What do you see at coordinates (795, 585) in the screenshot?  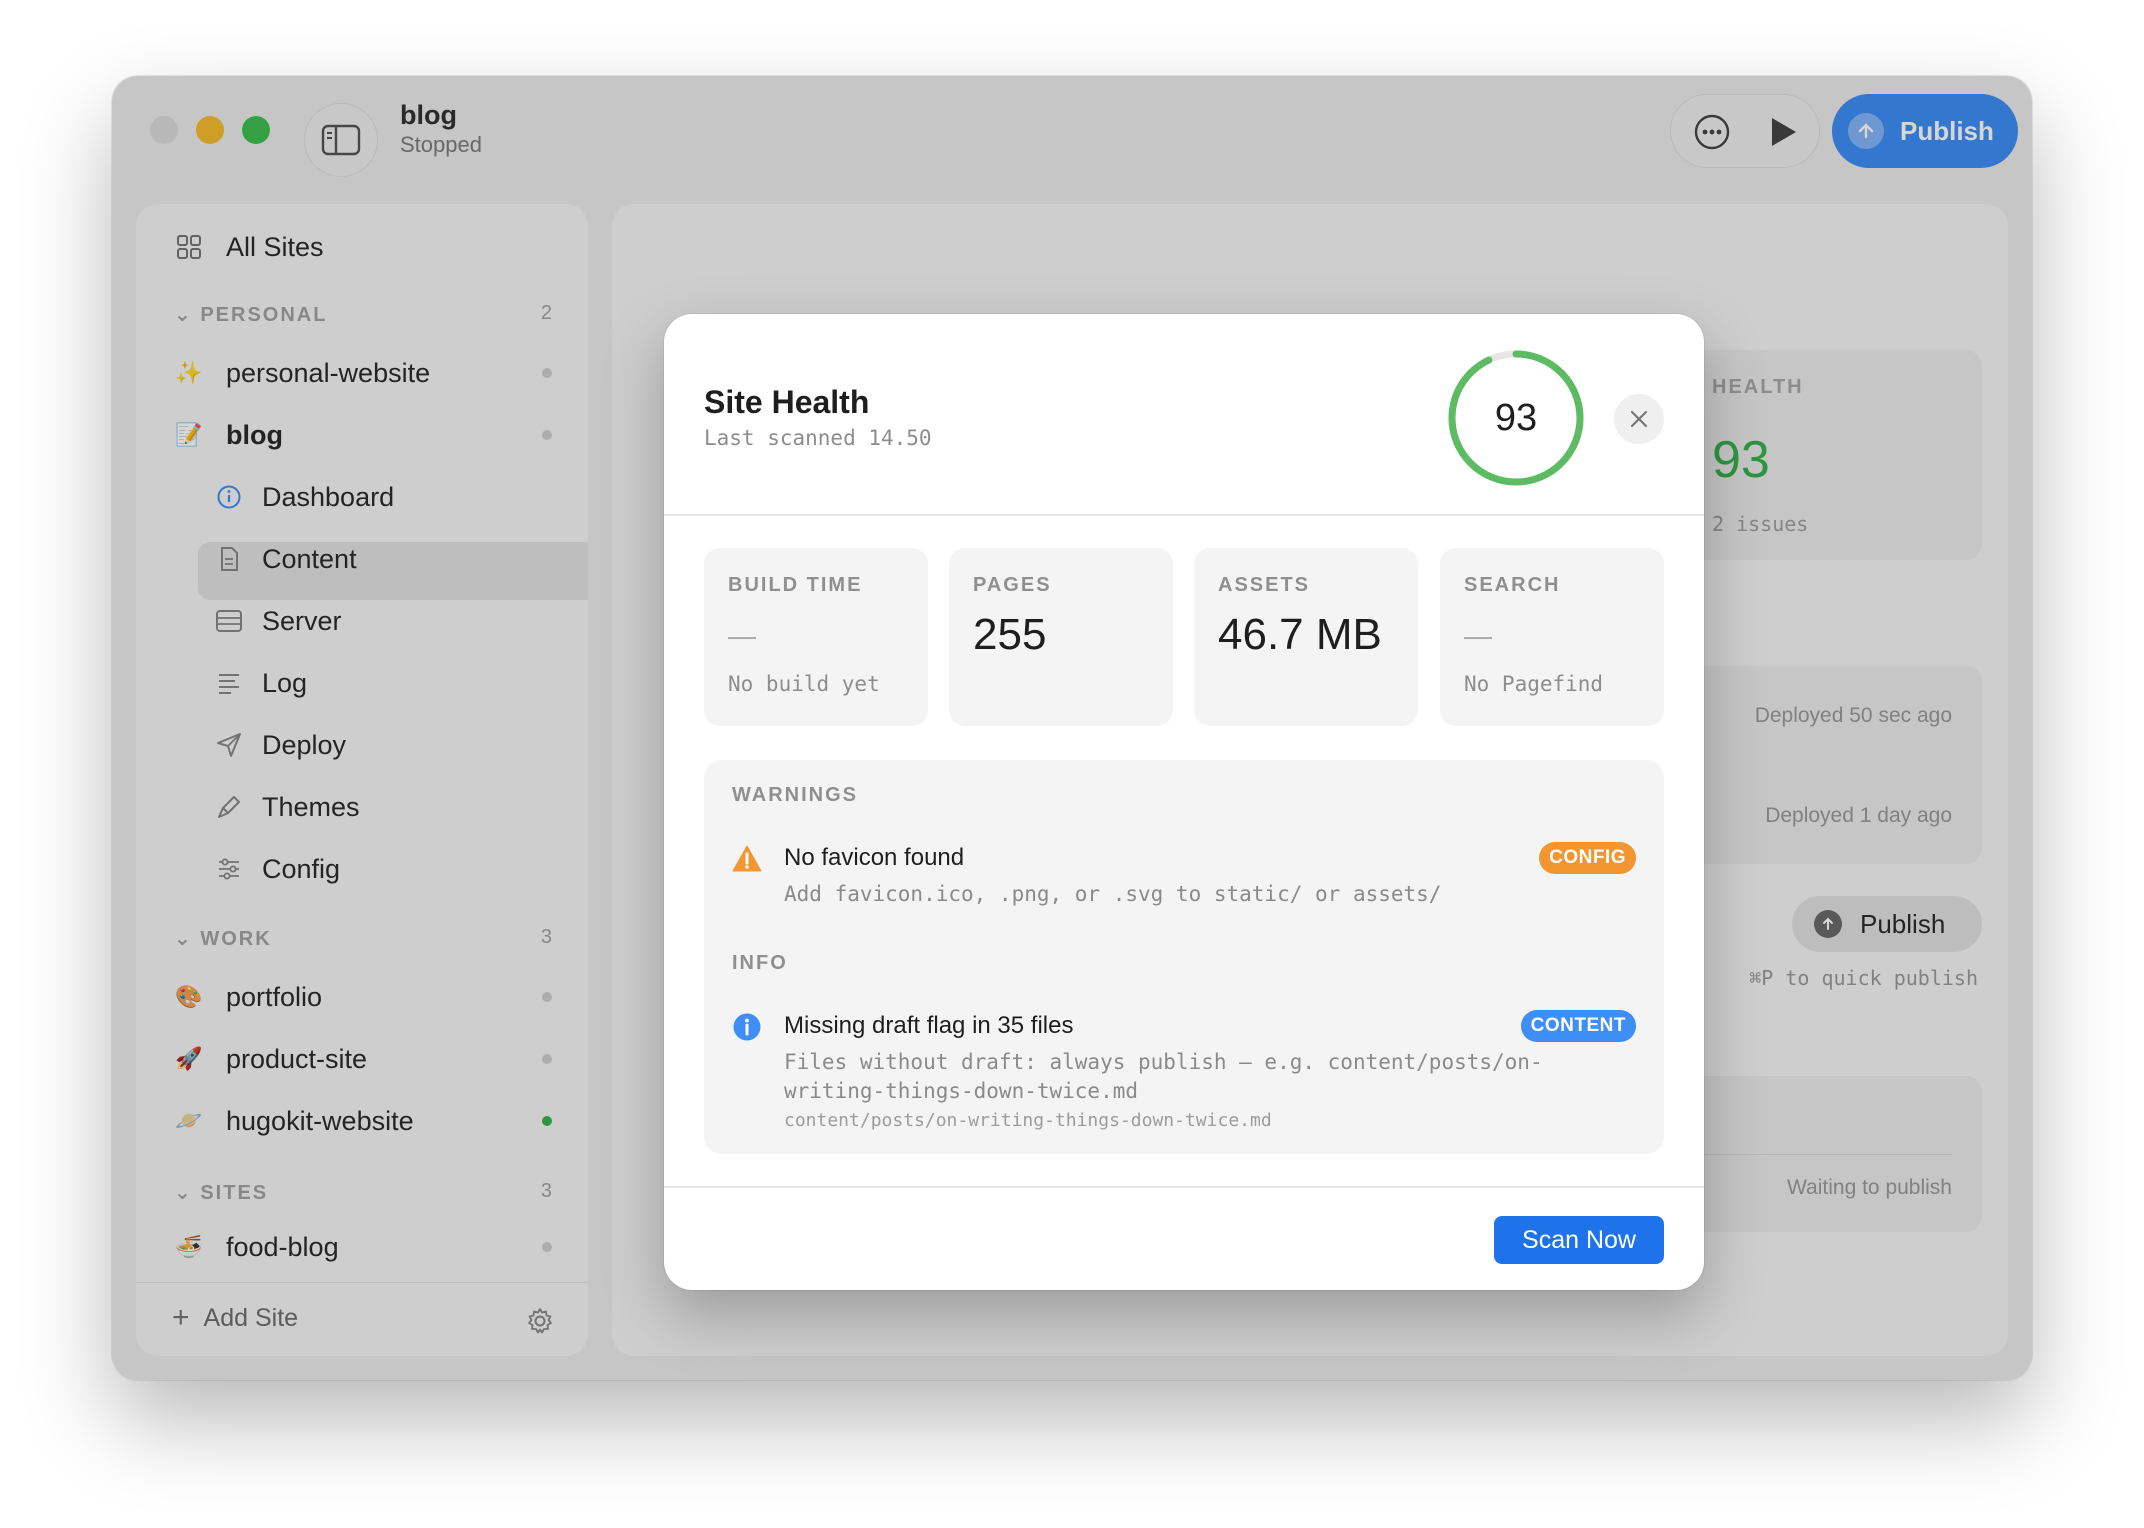 I see `stat-label: BUILD TIME` at bounding box center [795, 585].